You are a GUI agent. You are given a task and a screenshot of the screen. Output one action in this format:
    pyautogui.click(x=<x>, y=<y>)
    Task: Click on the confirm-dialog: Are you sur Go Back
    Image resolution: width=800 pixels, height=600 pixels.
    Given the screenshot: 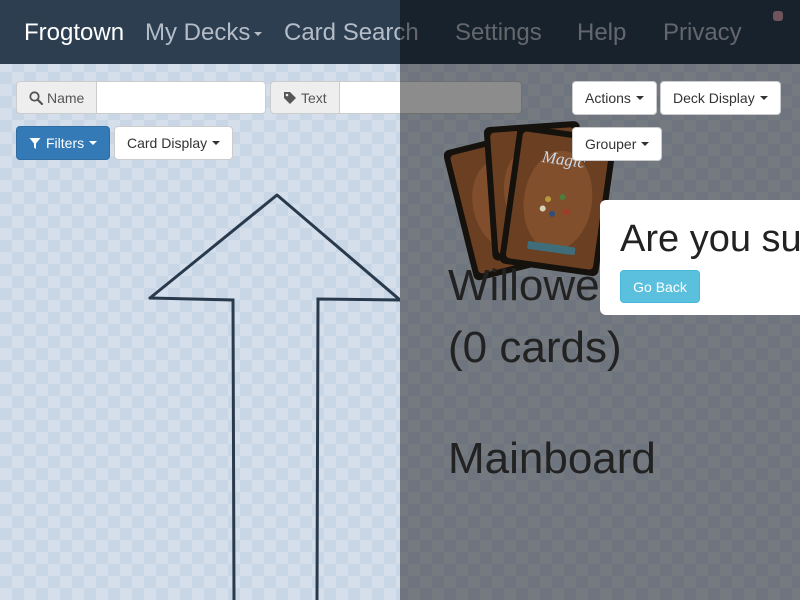 What is the action you would take?
    pyautogui.click(x=700, y=257)
    